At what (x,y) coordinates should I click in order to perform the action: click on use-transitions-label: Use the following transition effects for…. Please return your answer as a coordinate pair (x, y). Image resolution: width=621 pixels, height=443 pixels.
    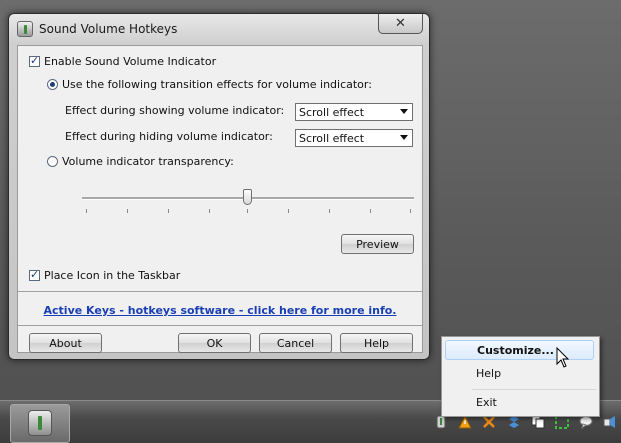
    Looking at the image, I should click on (217, 84).